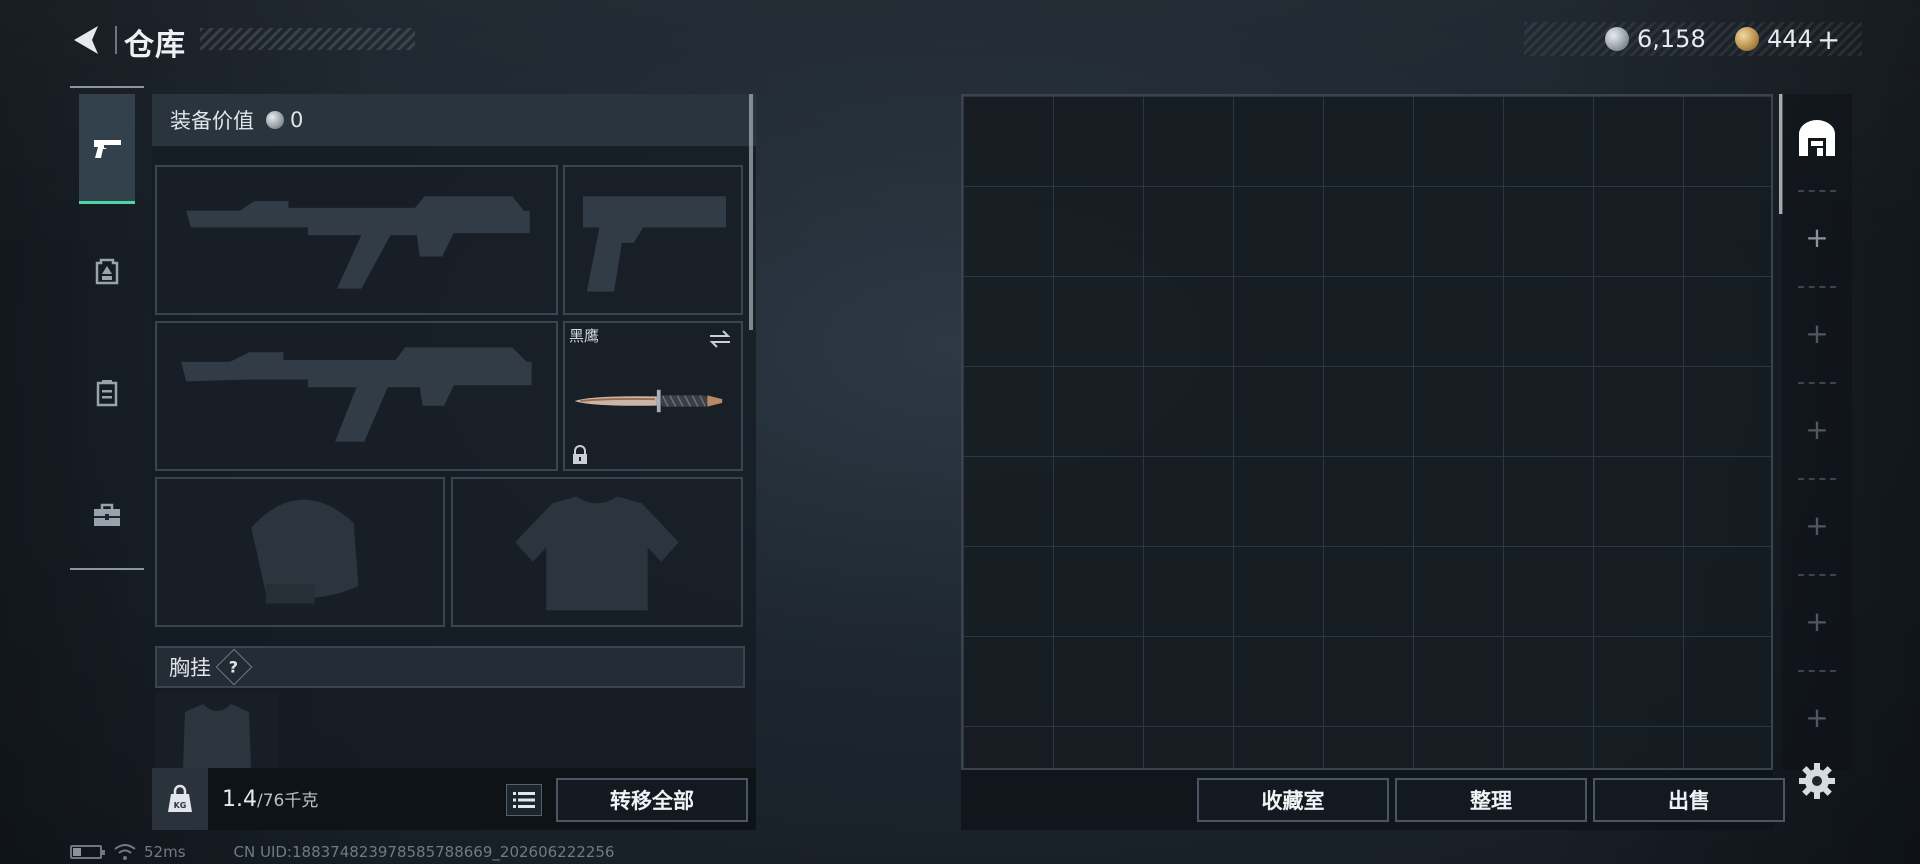 Image resolution: width=1920 pixels, height=864 pixels. What do you see at coordinates (305, 551) in the screenshot?
I see `helmet-silhouette-icon` at bounding box center [305, 551].